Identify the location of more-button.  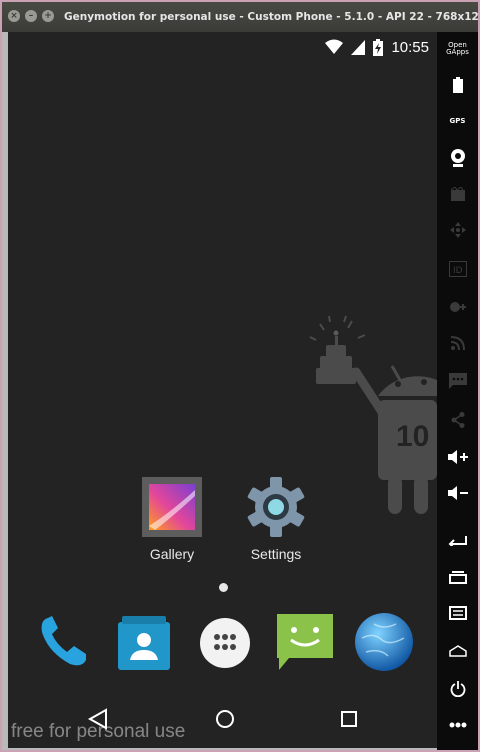
(457, 725).